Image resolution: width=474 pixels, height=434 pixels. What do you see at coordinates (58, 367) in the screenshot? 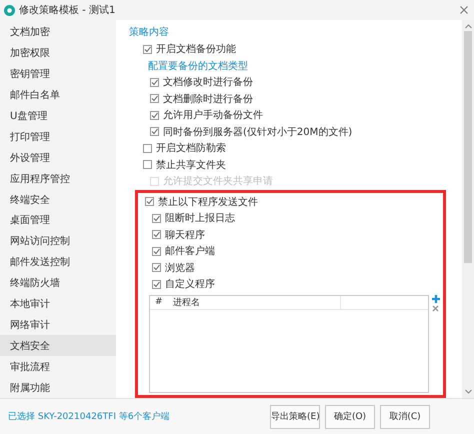
I see `sidebar-item: 审批流程` at bounding box center [58, 367].